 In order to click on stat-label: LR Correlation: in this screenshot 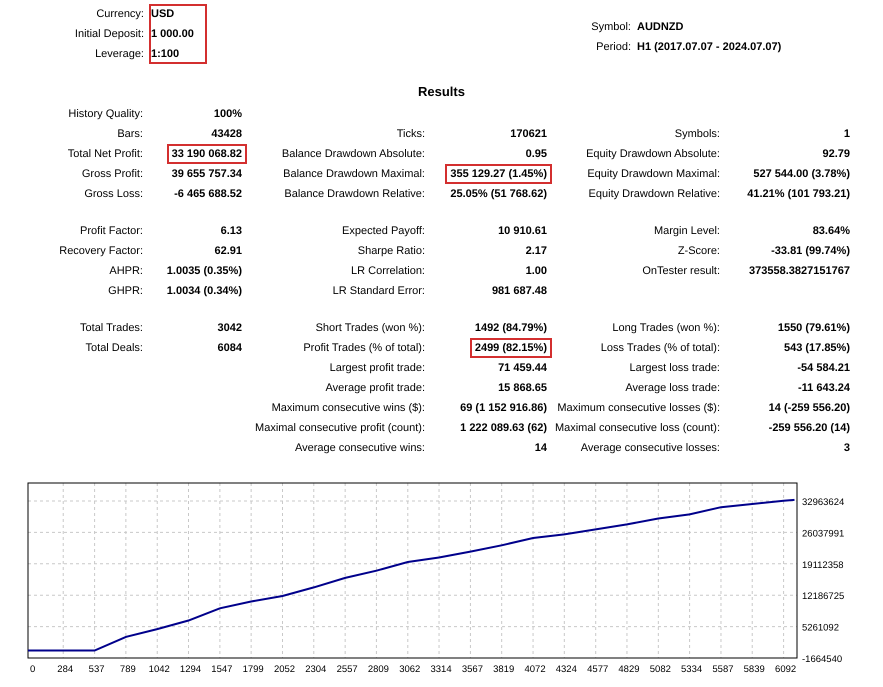, I will do `click(388, 271)`.